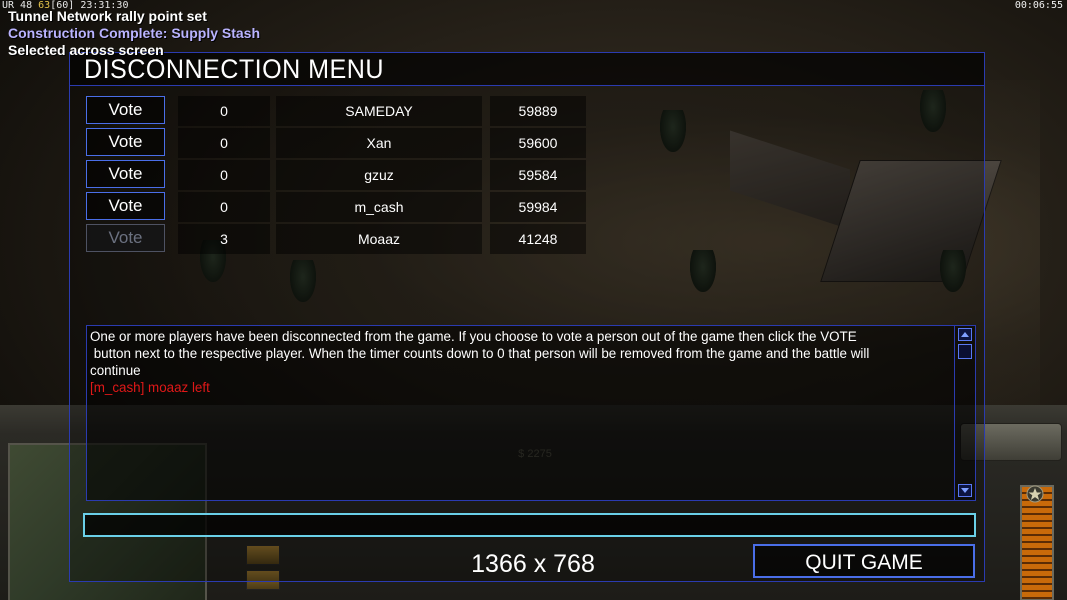  I want to click on player-timer: 59584, so click(538, 175).